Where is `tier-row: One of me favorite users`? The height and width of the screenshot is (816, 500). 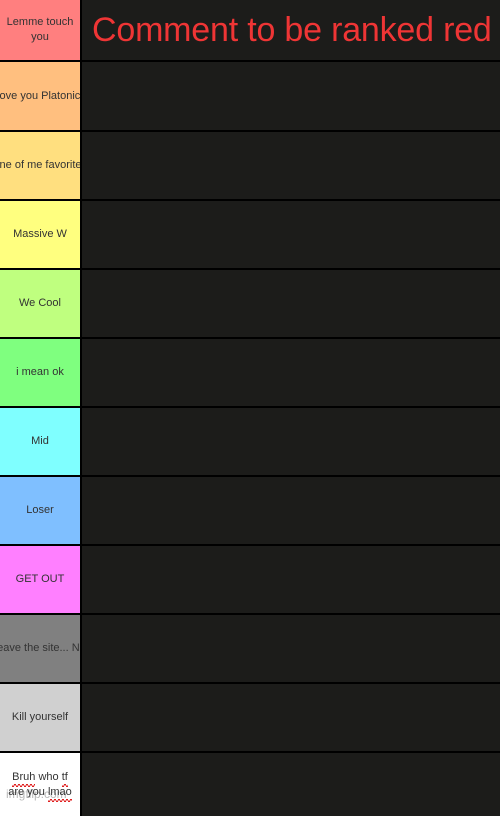
tier-row: One of me favorite users is located at coordinates (250, 166).